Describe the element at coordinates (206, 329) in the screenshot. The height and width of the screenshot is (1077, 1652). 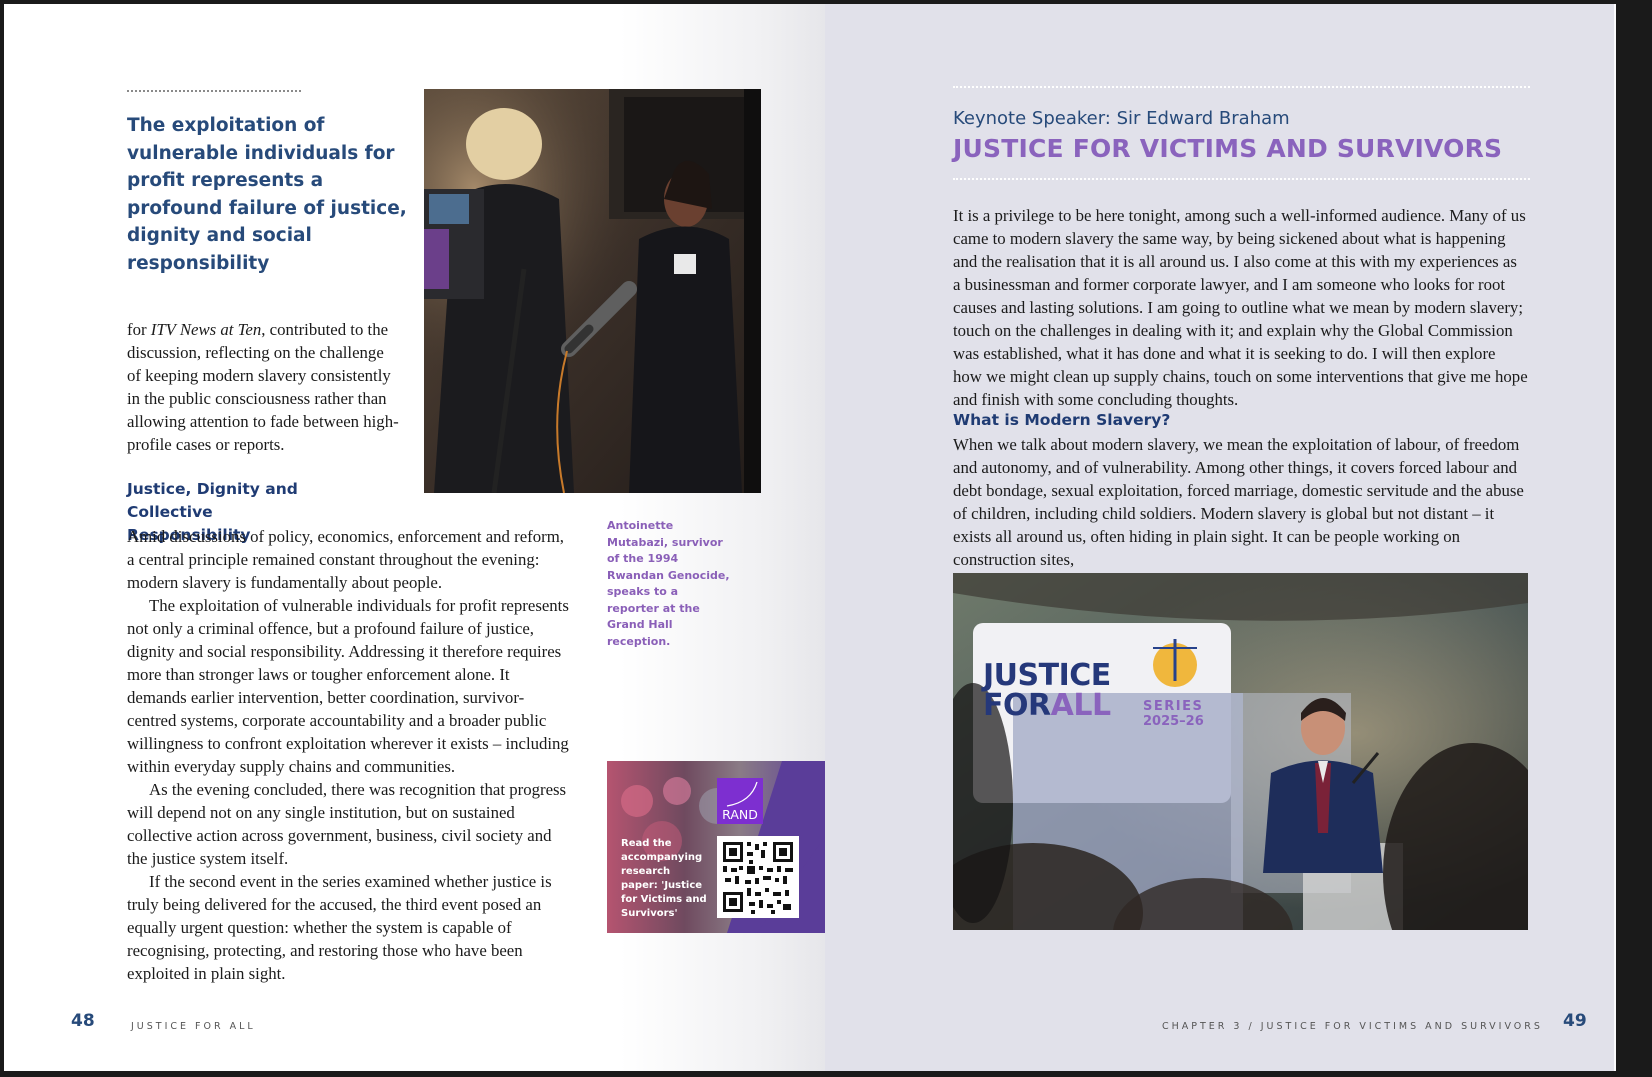
I see `intro-publication: ITV News at Ten` at that location.